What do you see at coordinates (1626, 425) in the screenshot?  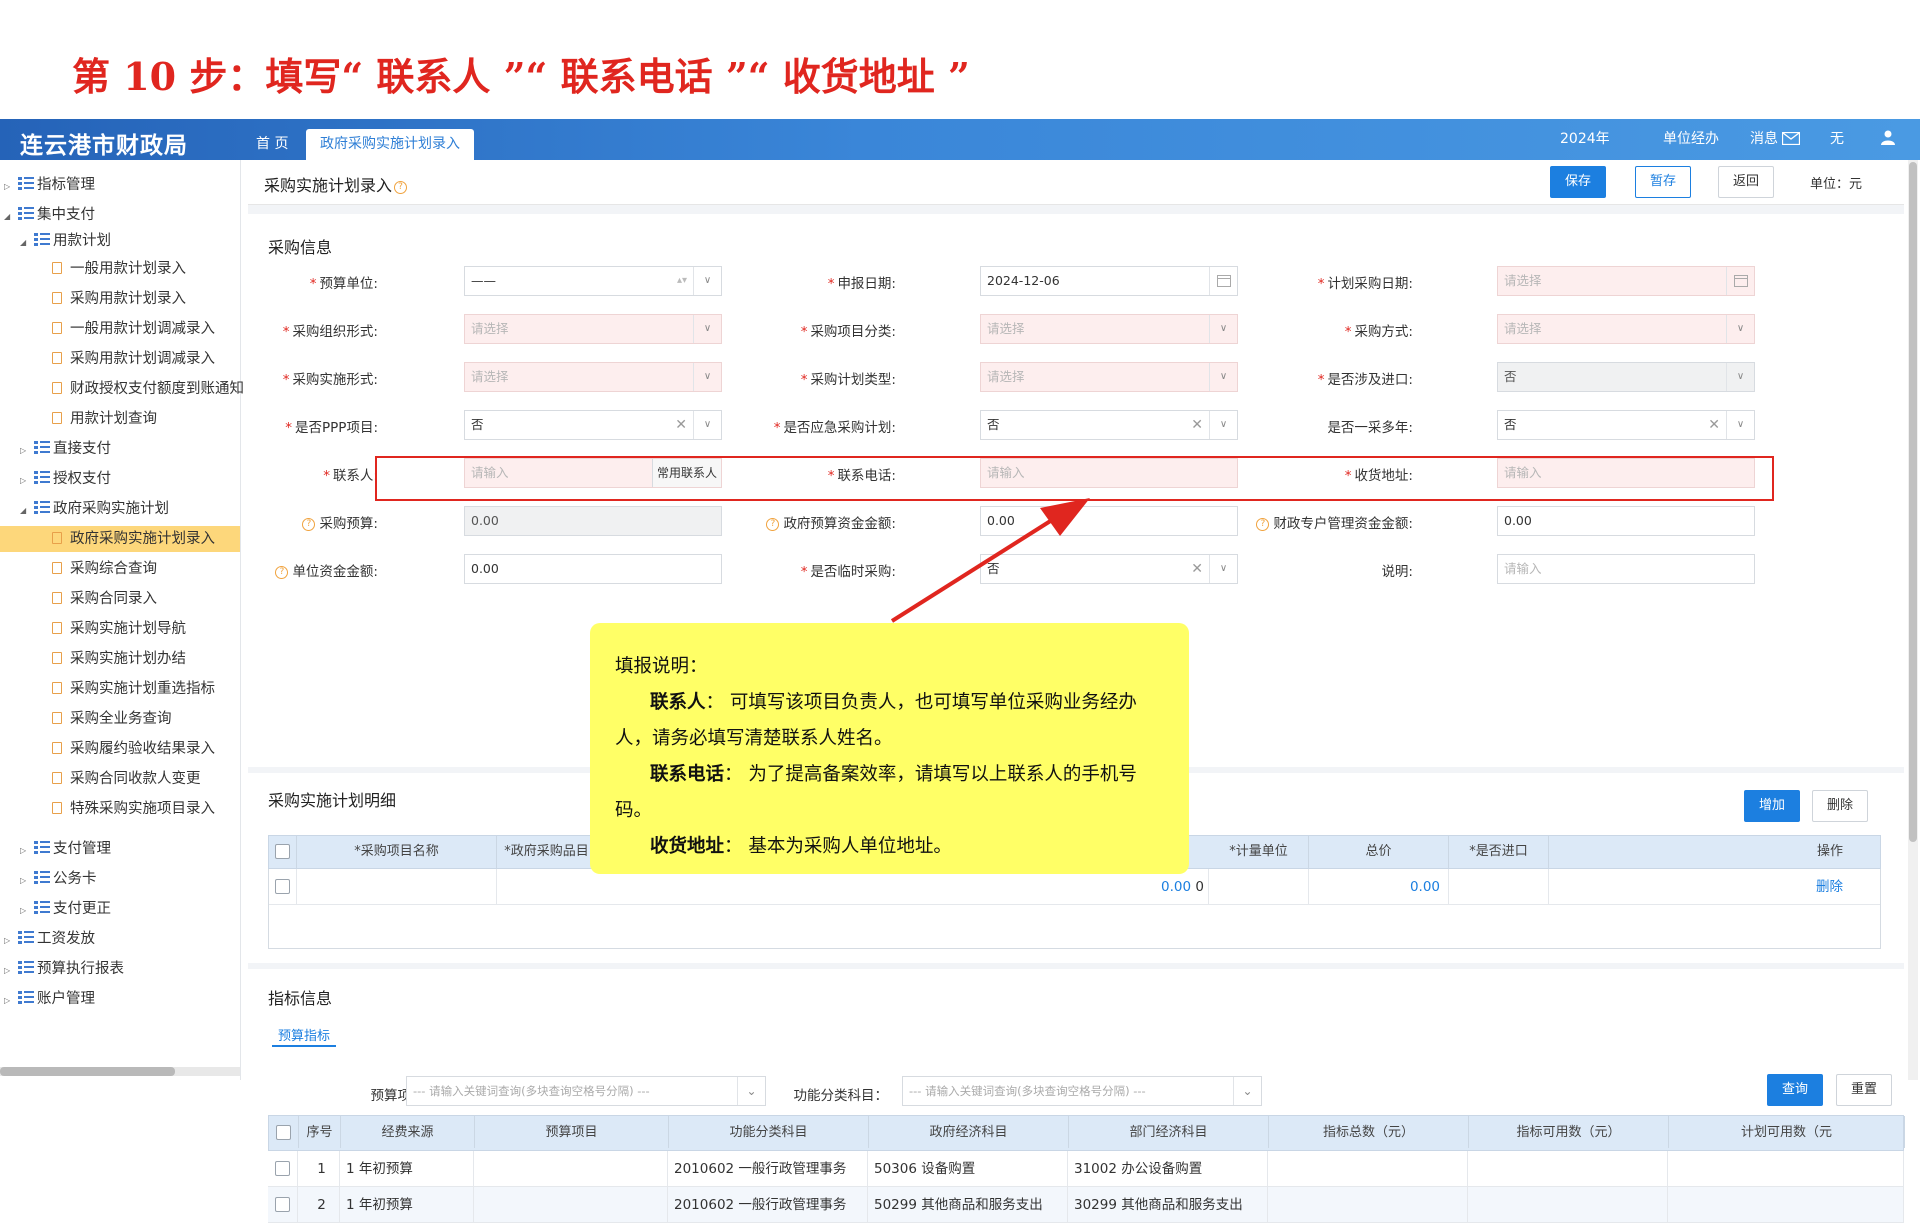 I see `multi-year-input: 否 ∨ ✕` at bounding box center [1626, 425].